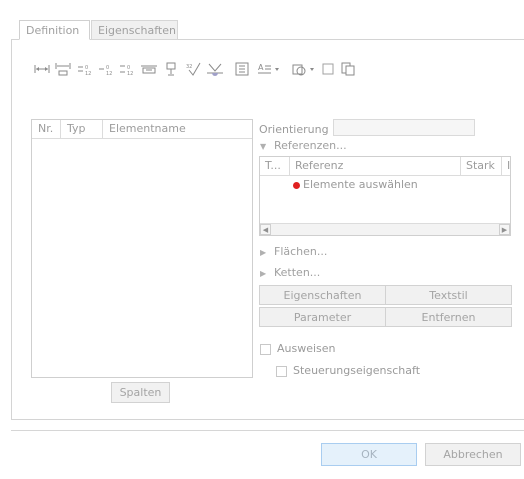 The height and width of the screenshot is (479, 524). What do you see at coordinates (177, 129) in the screenshot?
I see `col-elementname: Elementname` at bounding box center [177, 129].